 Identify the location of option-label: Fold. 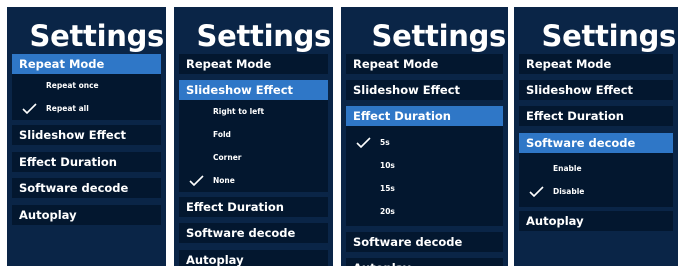
(222, 134).